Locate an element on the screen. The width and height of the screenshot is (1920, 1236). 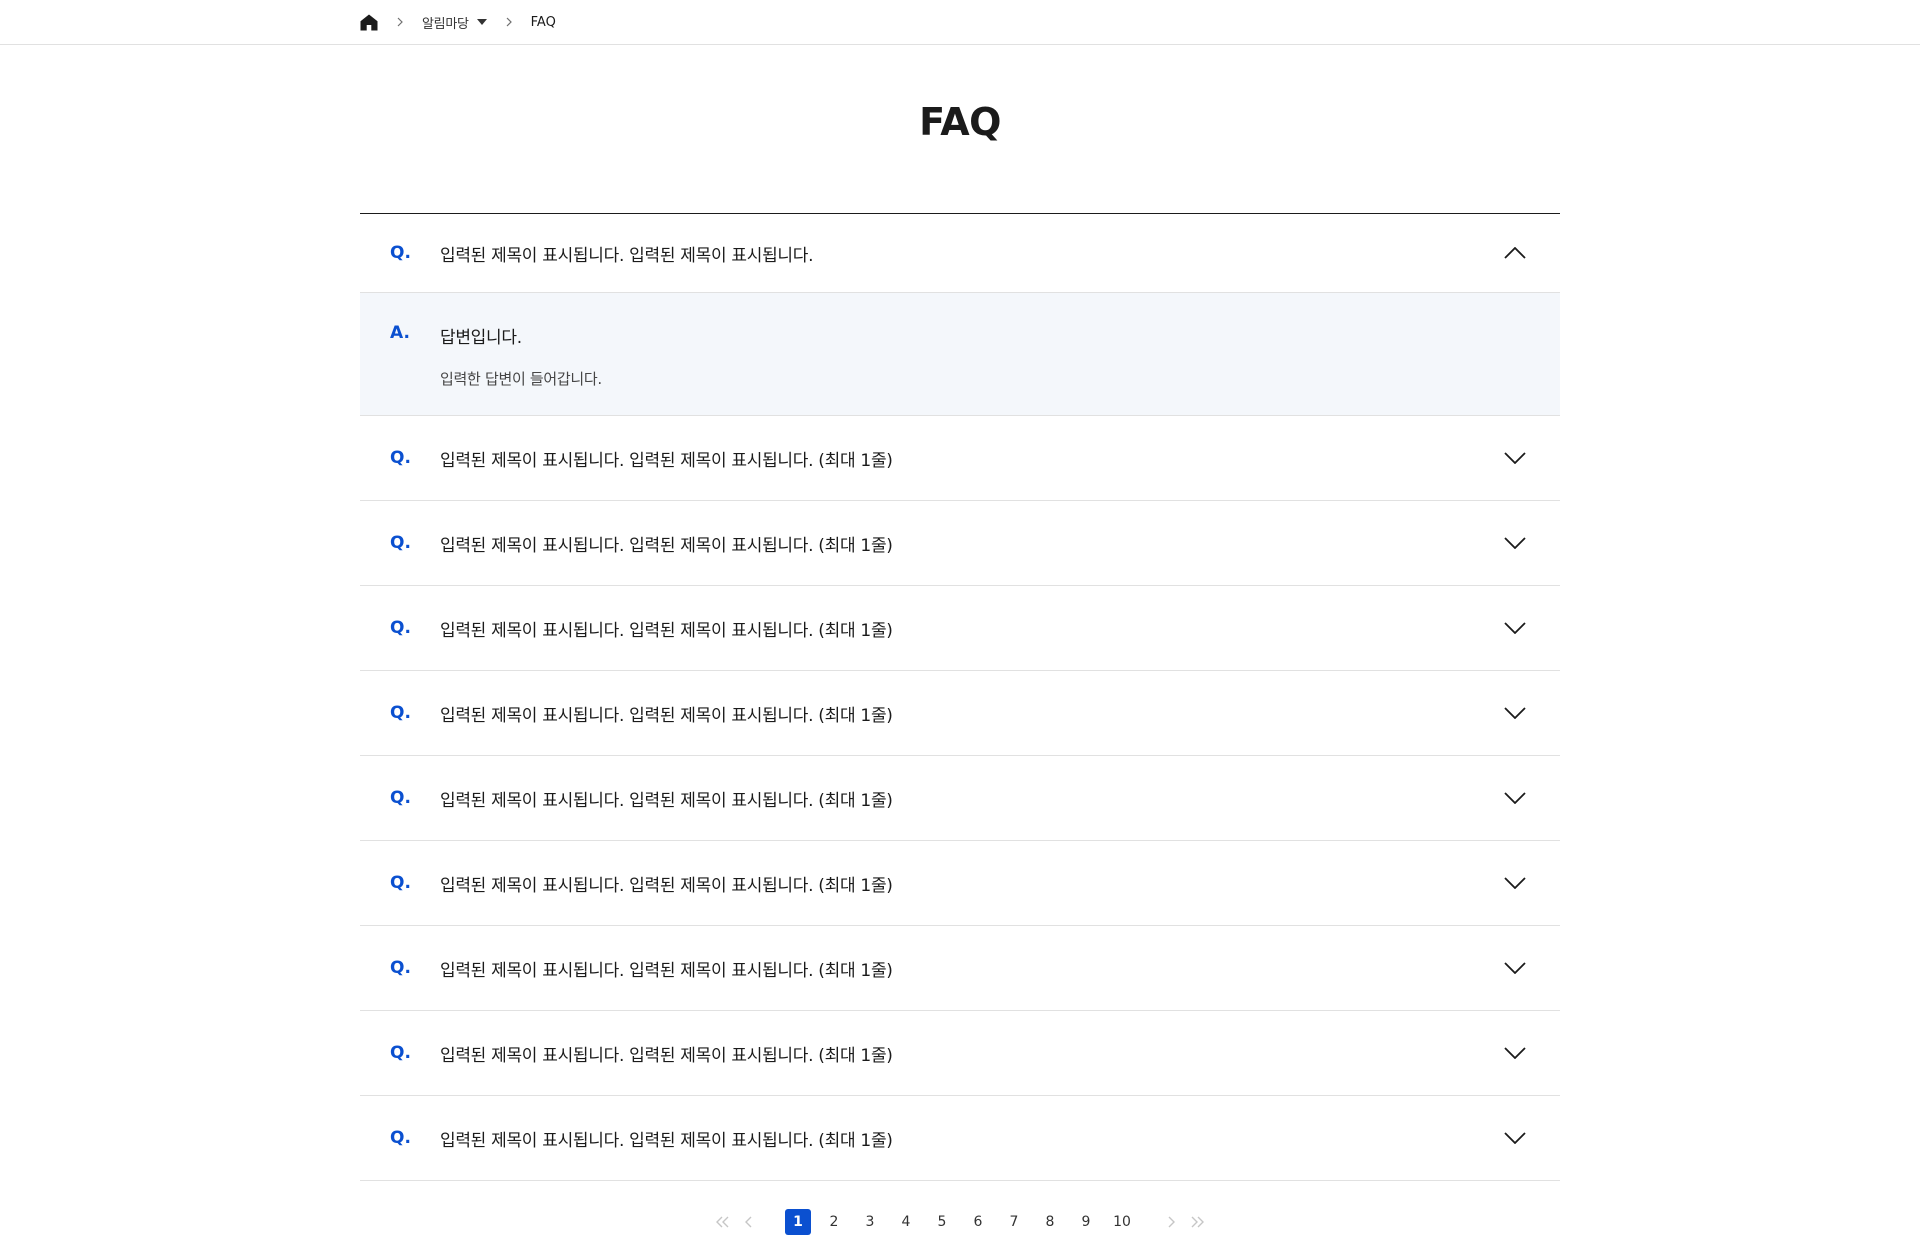
breadcrumb-current: FAQ is located at coordinates (543, 22).